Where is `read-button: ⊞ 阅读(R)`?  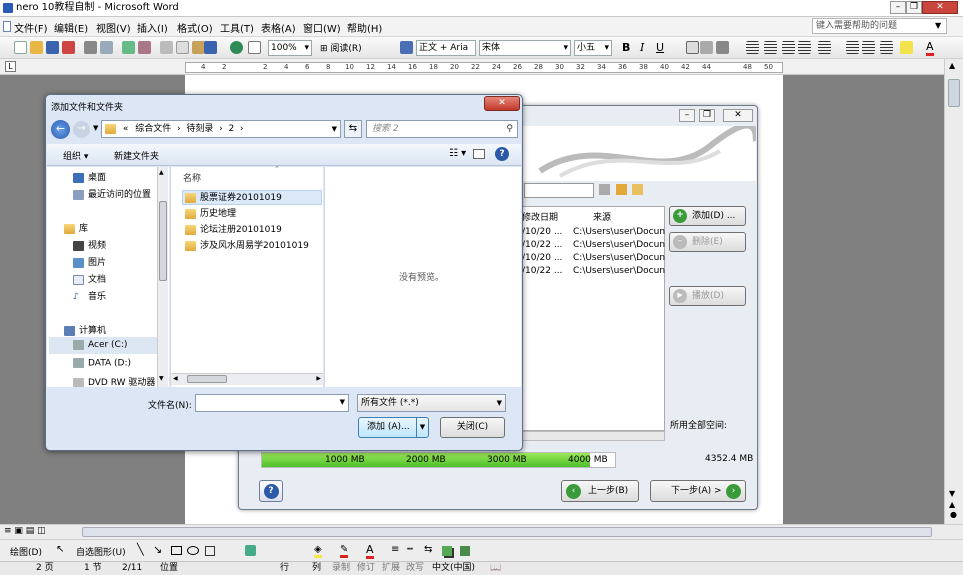 read-button: ⊞ 阅读(R) is located at coordinates (341, 47).